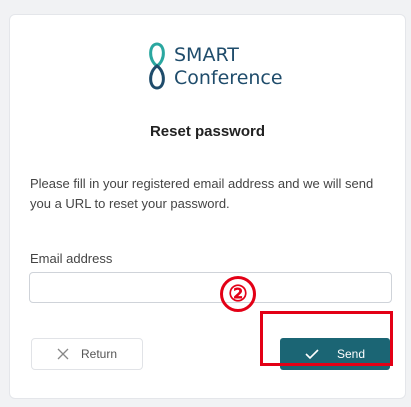 The image size is (411, 407). What do you see at coordinates (207, 131) in the screenshot?
I see `page-title: Reset password` at bounding box center [207, 131].